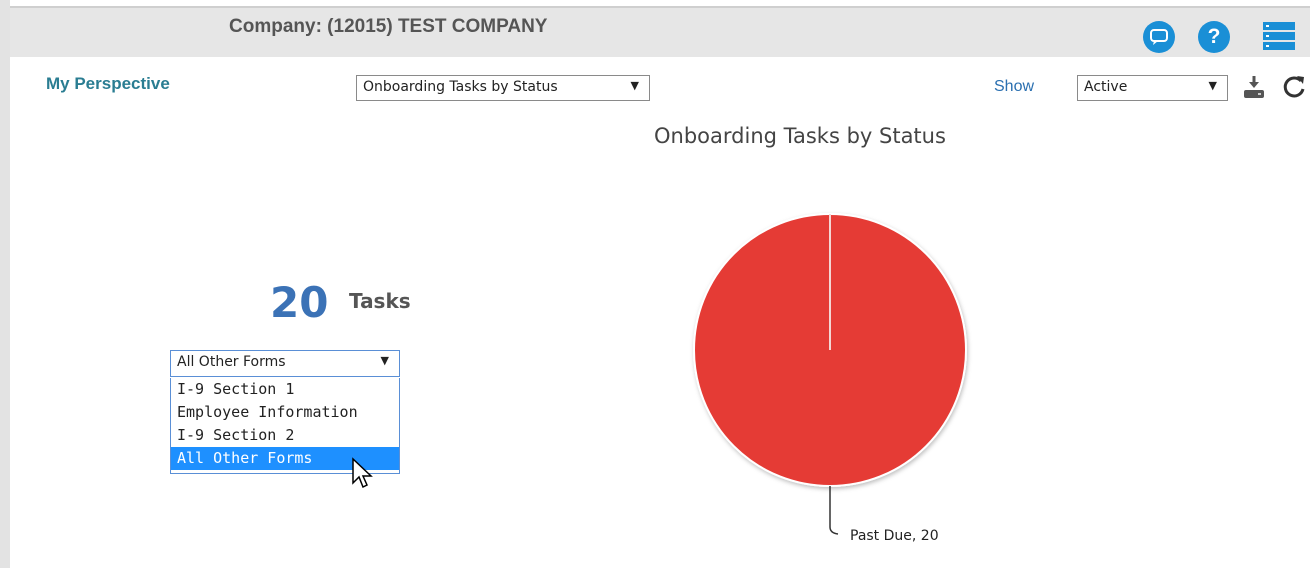  I want to click on perspective-label: My Perspective, so click(108, 83).